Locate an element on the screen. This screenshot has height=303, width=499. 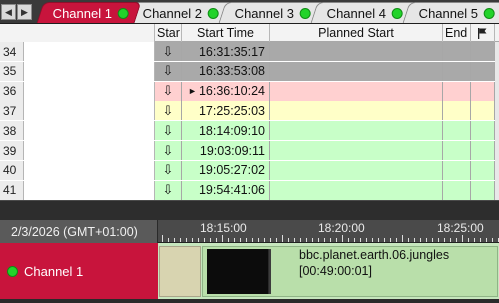
tab-channel-4: Channel 4 is located at coordinates (364, 12).